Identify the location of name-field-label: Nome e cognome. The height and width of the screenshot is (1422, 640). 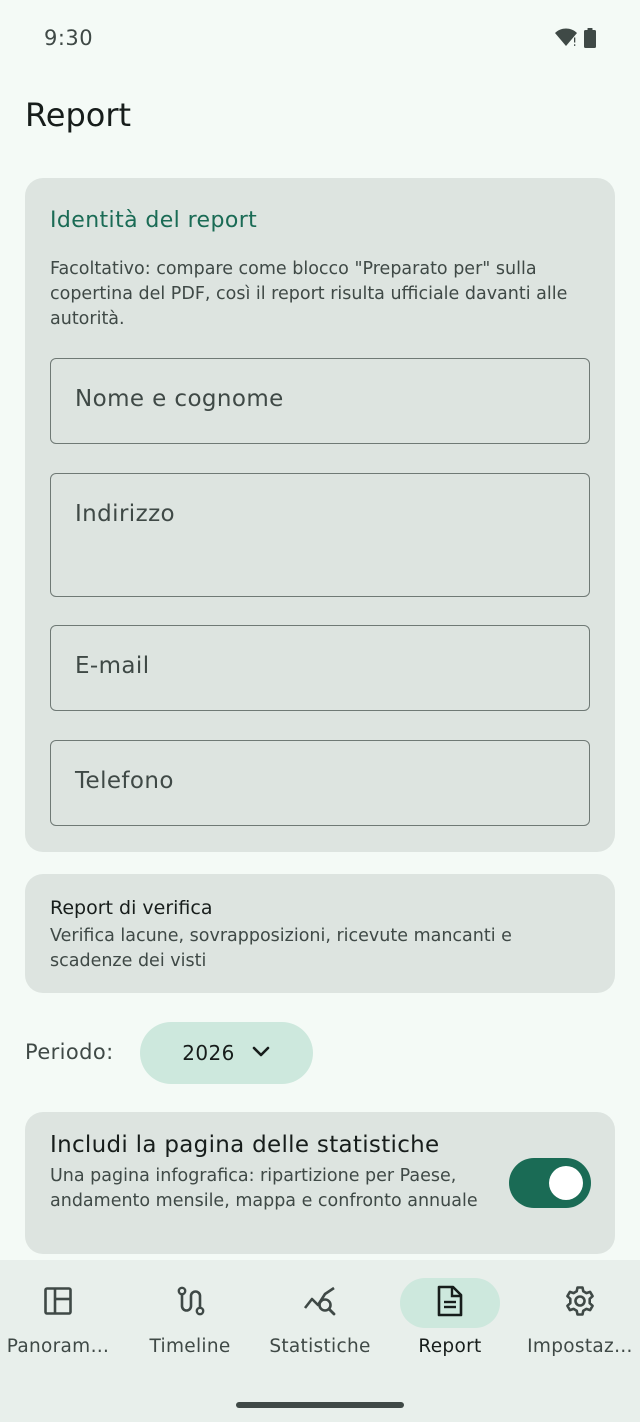
(179, 399).